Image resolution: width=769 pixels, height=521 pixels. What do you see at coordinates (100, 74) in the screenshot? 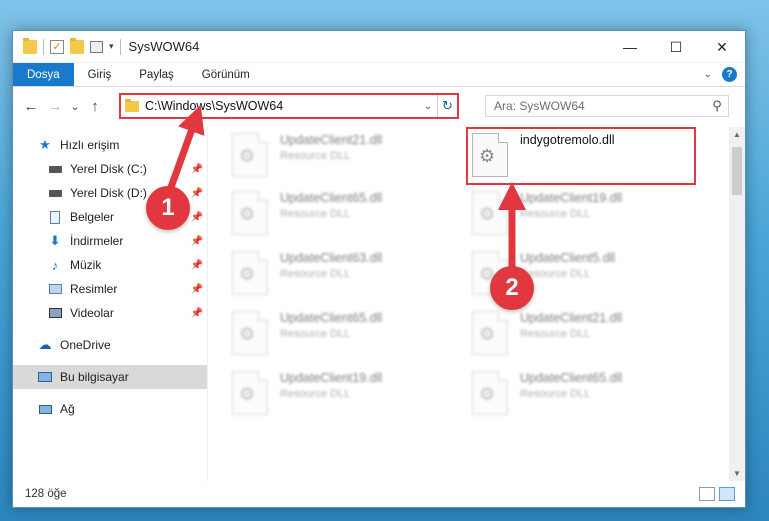
I see `tab-home: Giriş` at bounding box center [100, 74].